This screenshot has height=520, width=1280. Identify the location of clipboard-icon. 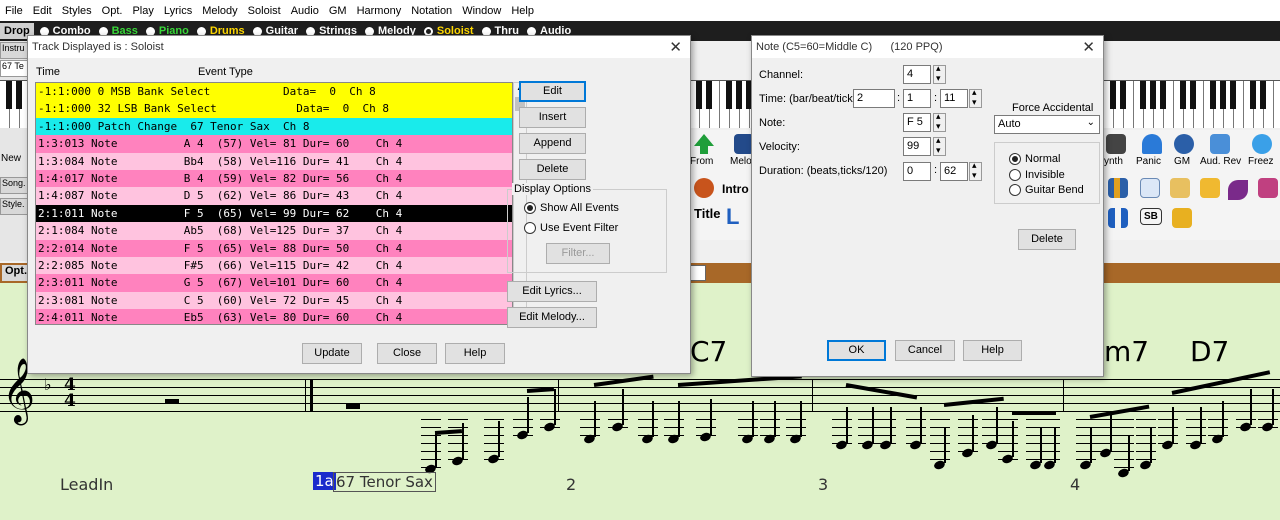
(1180, 188).